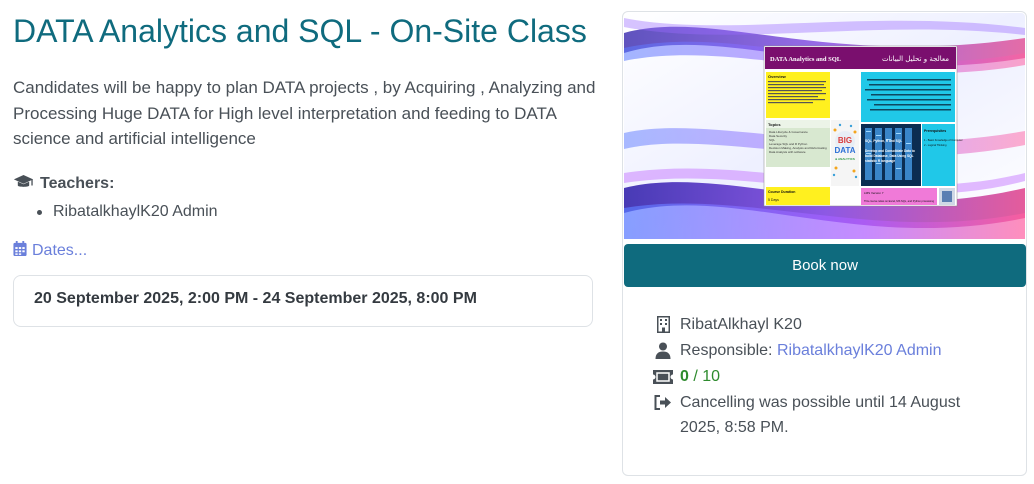 The height and width of the screenshot is (484, 1034). I want to click on banner-prereq-1: 1 - Basic Knowledge of Computer, so click(943, 140).